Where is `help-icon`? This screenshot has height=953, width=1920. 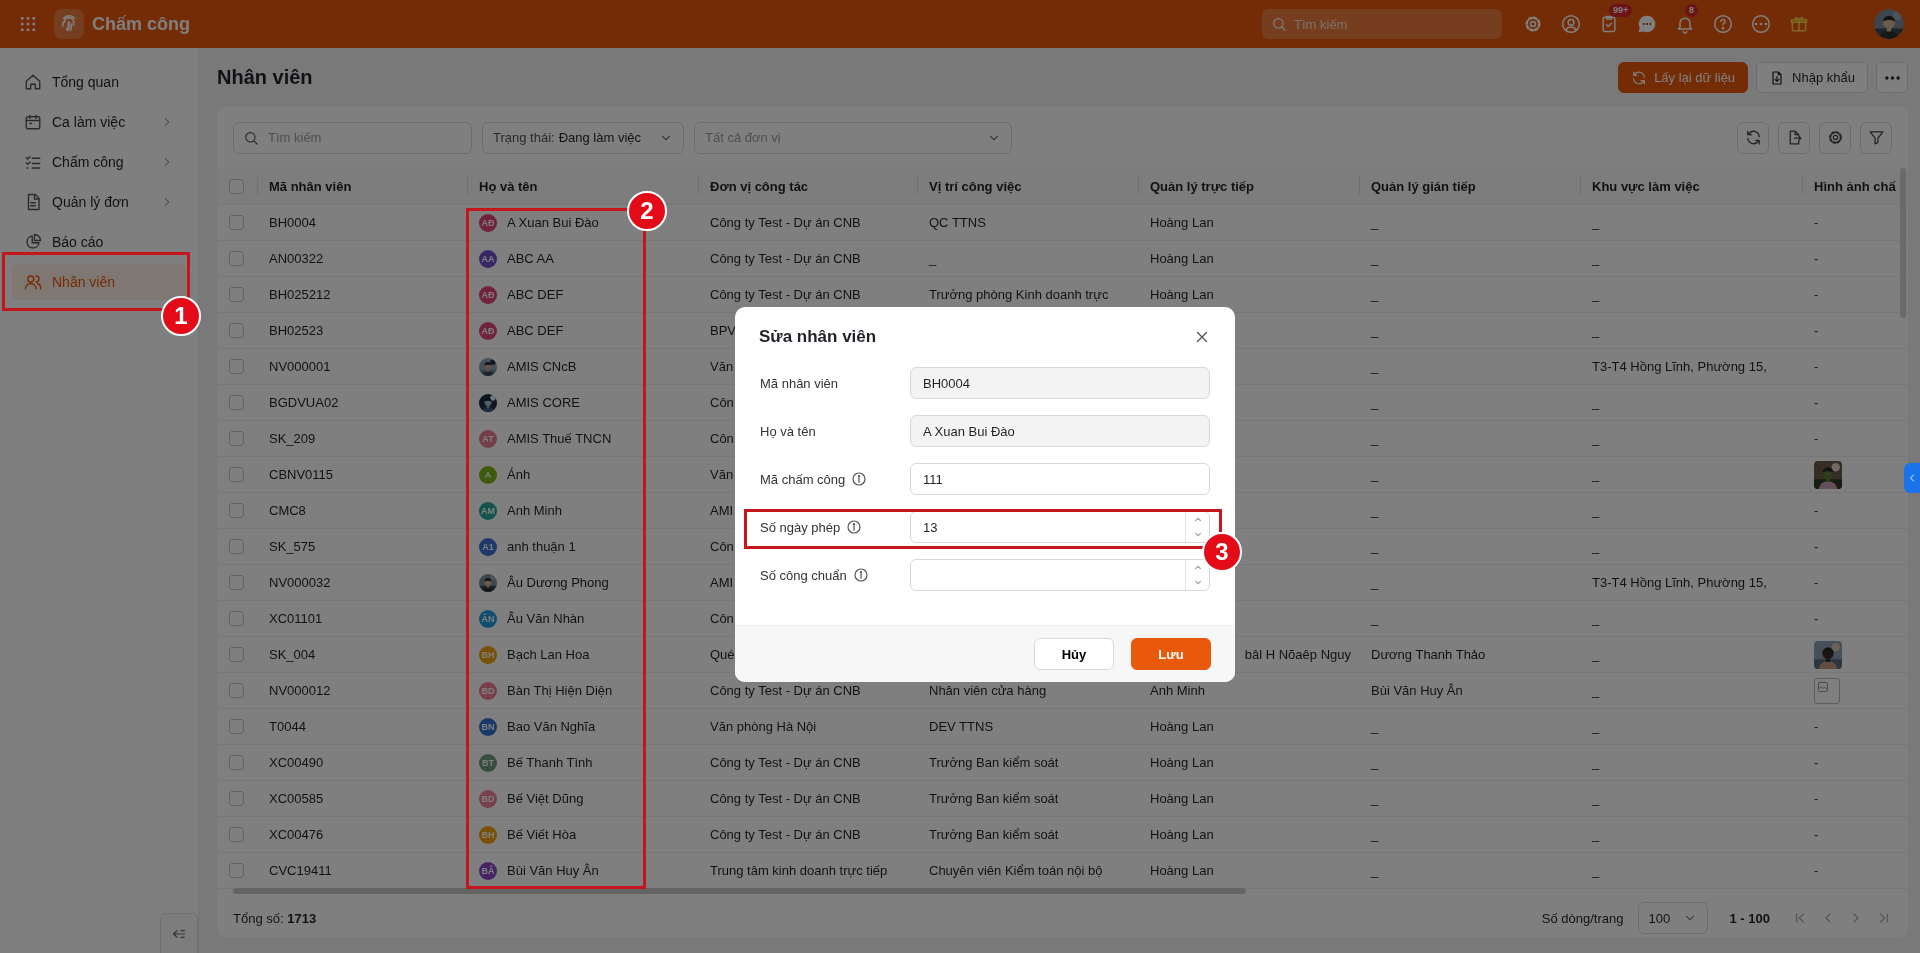
help-icon is located at coordinates (1723, 24).